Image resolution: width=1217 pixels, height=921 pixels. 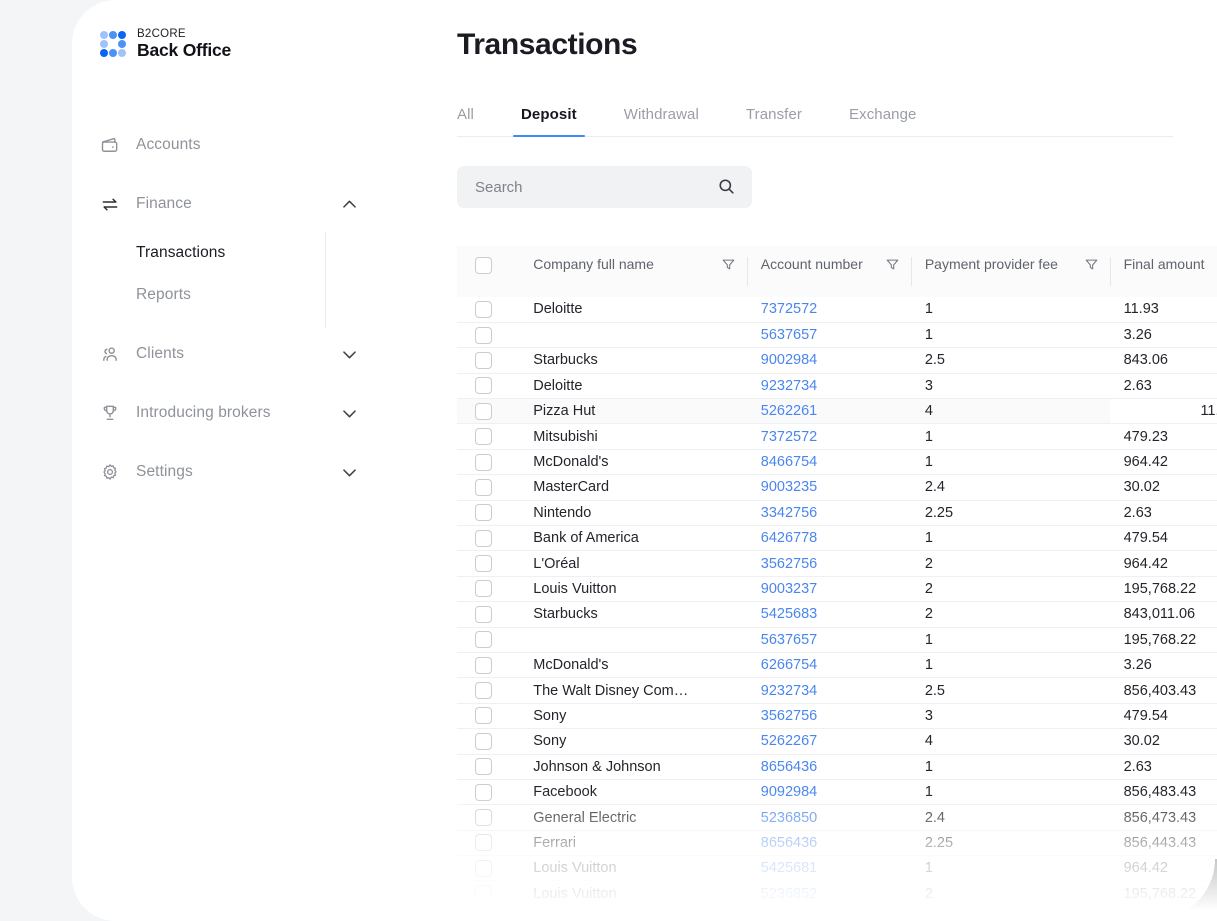 I want to click on tab-all: All, so click(x=465, y=121).